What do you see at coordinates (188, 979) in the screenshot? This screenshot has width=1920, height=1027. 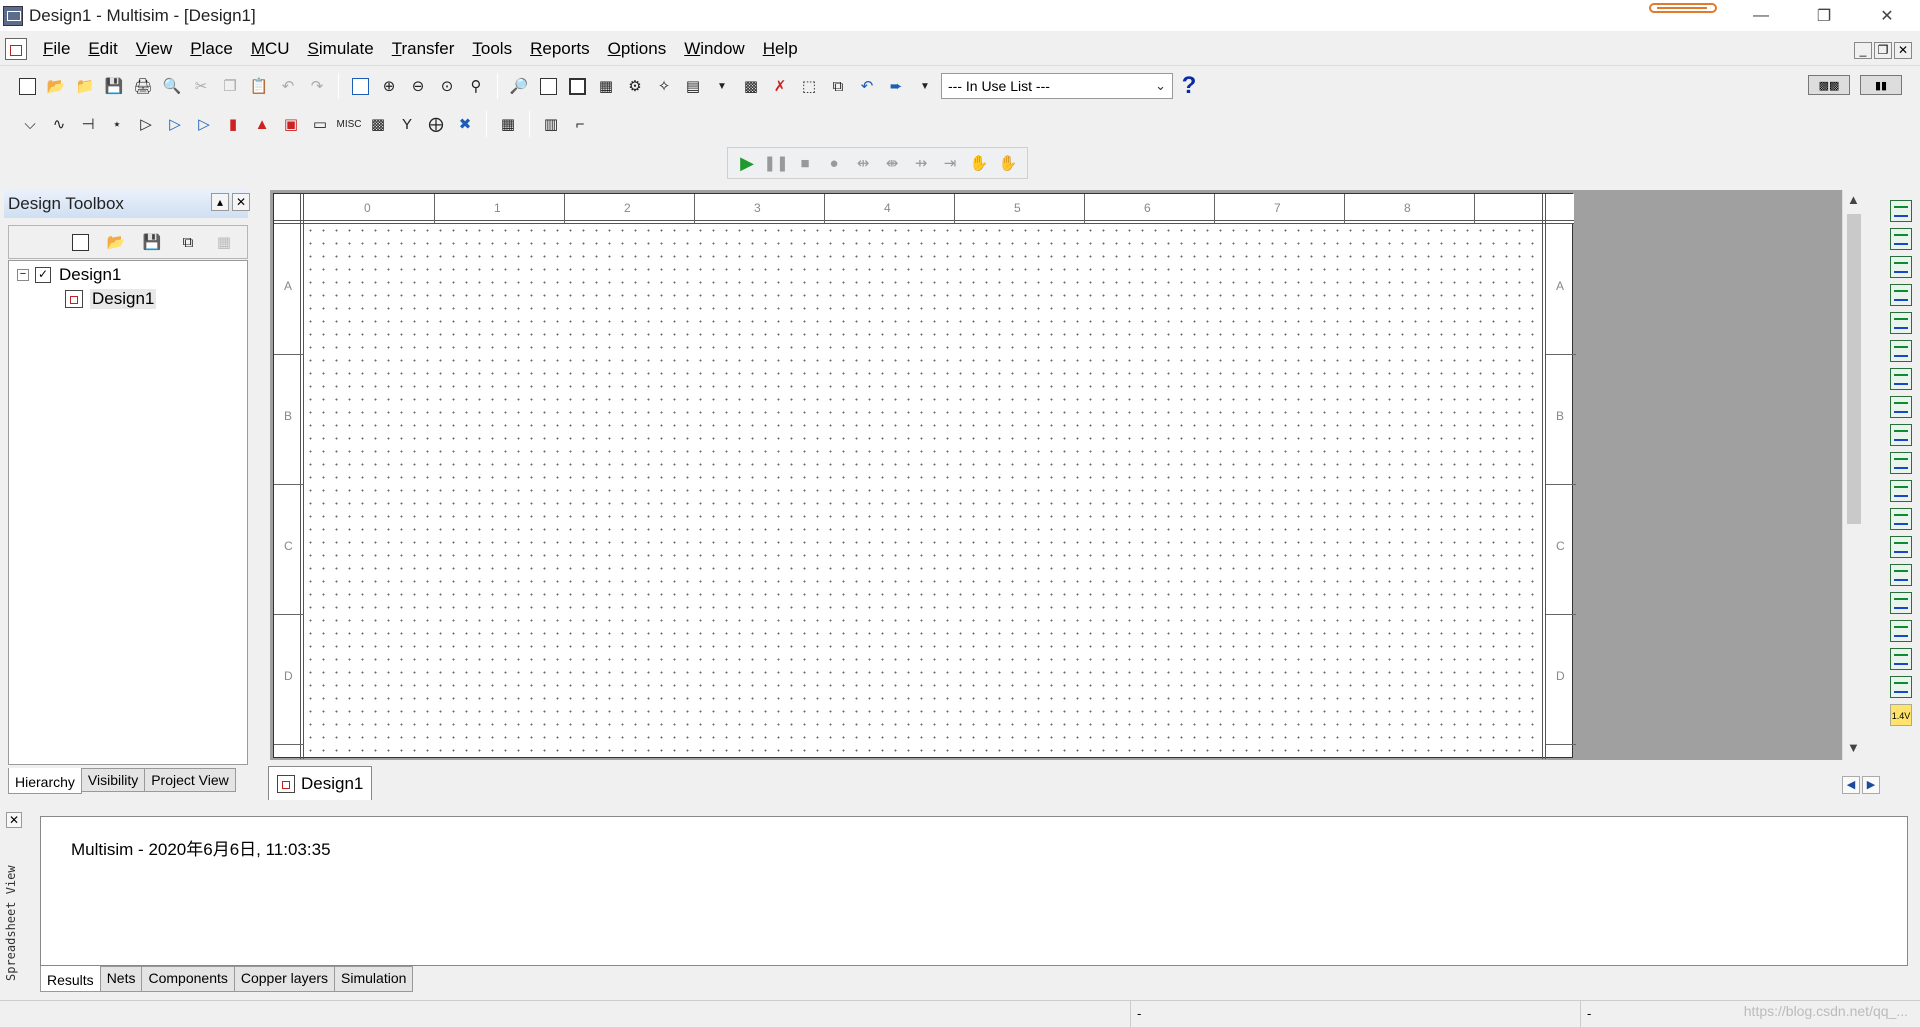 I see `tab-components: Components` at bounding box center [188, 979].